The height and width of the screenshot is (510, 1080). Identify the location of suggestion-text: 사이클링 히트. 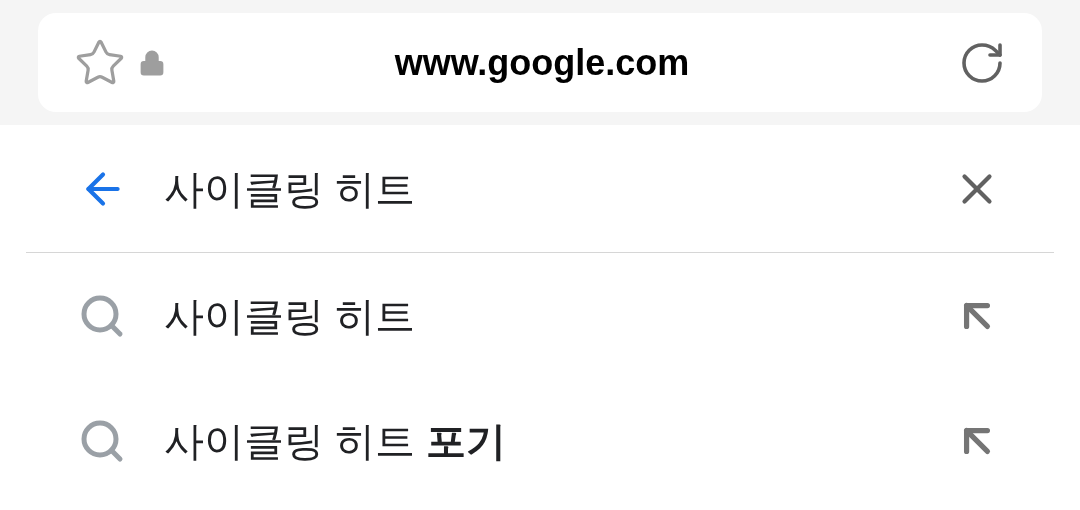
(290, 316).